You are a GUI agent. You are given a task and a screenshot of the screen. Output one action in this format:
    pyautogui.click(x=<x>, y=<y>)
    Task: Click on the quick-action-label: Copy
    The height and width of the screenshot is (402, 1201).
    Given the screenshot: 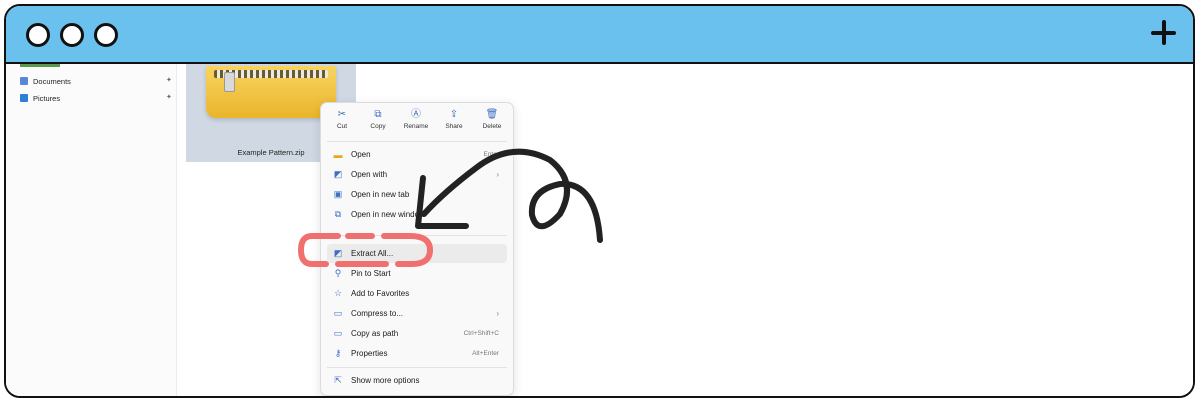 What is the action you would take?
    pyautogui.click(x=378, y=126)
    